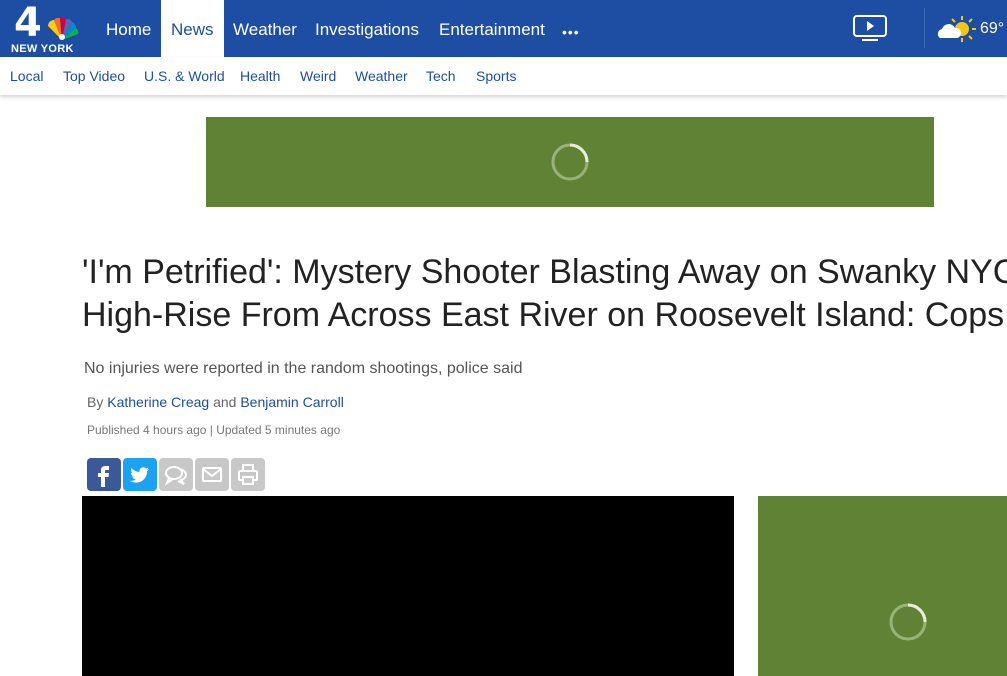 The height and width of the screenshot is (676, 1007). Describe the element at coordinates (184, 76) in the screenshot. I see `subnav-us-world: U.S. & World` at that location.